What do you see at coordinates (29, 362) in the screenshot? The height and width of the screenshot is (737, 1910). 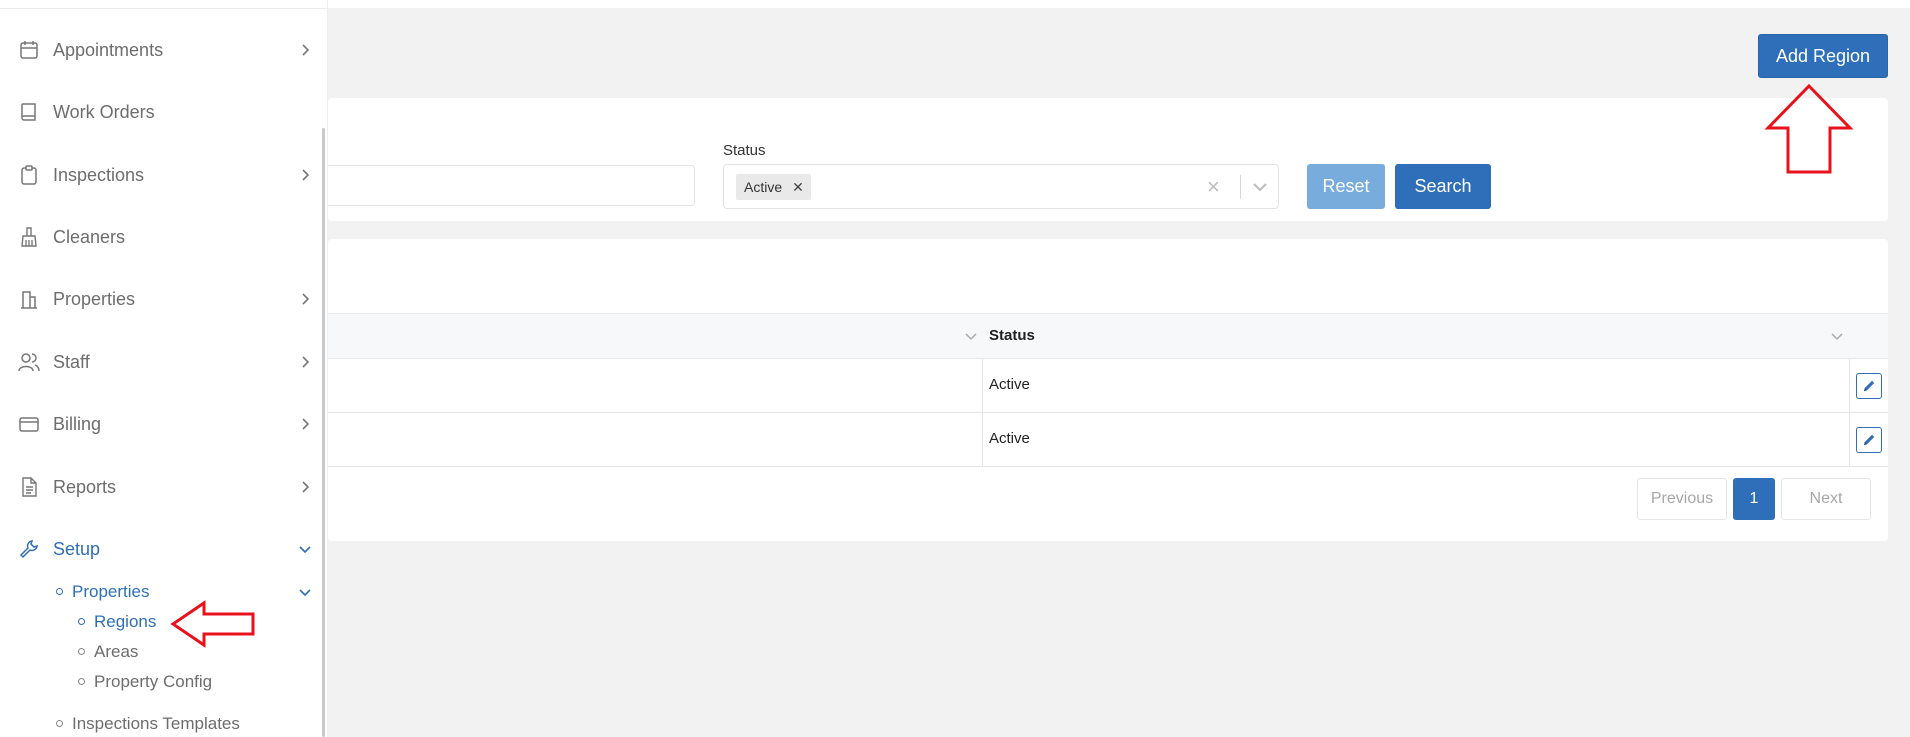 I see `users-icon` at bounding box center [29, 362].